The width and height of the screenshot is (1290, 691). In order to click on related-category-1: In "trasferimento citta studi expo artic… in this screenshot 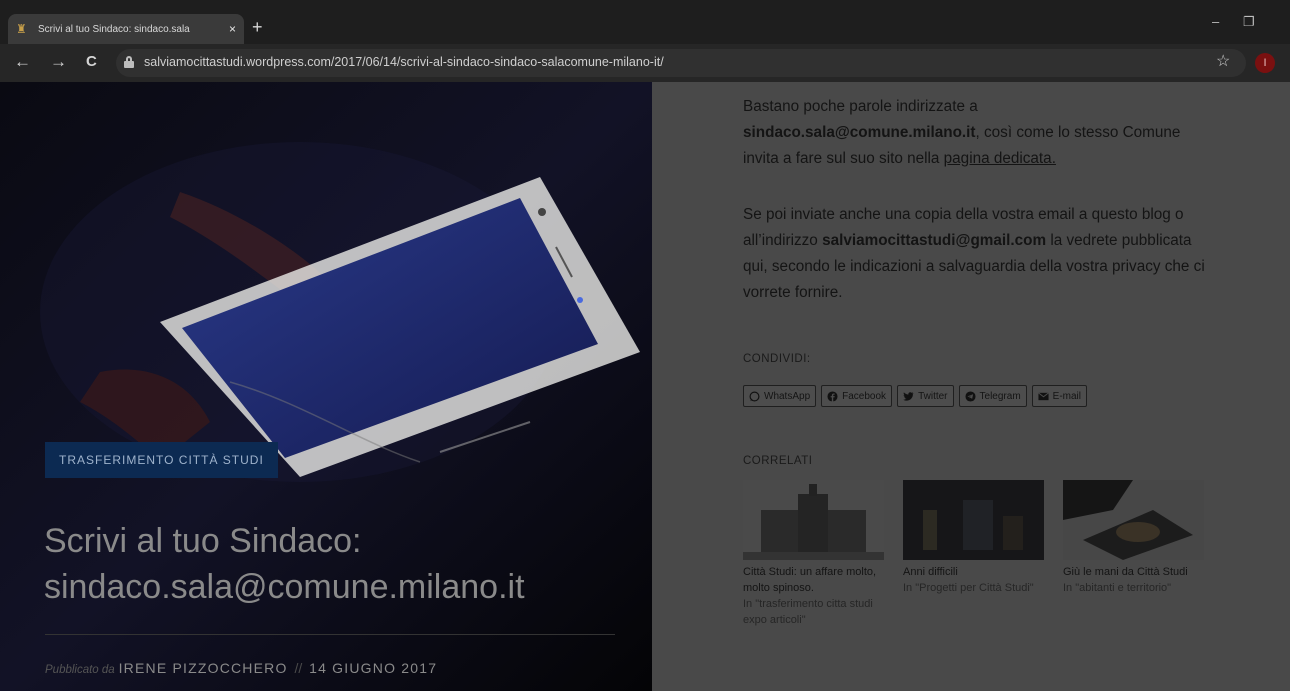, I will do `click(808, 612)`.